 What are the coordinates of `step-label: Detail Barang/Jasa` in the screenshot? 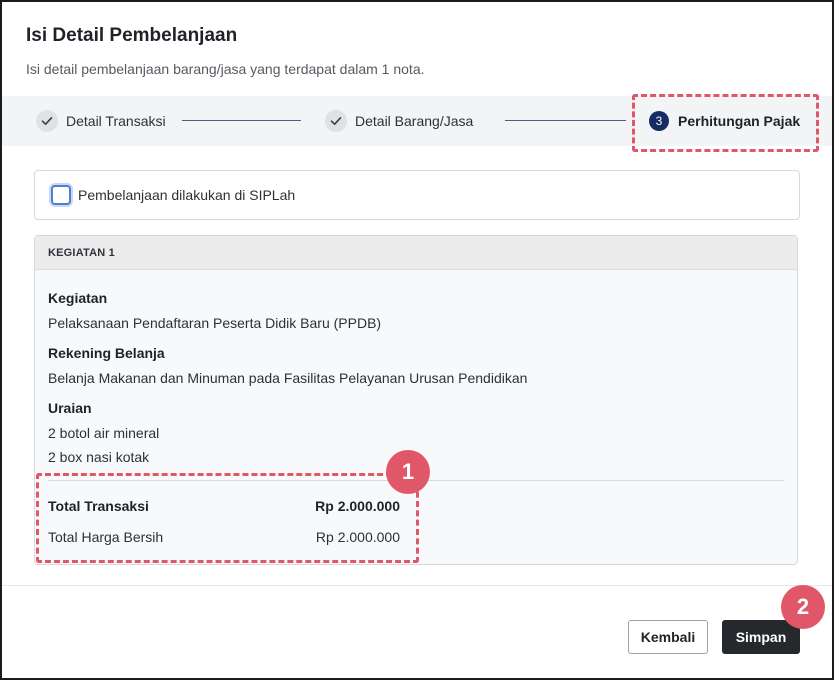 It's located at (414, 121).